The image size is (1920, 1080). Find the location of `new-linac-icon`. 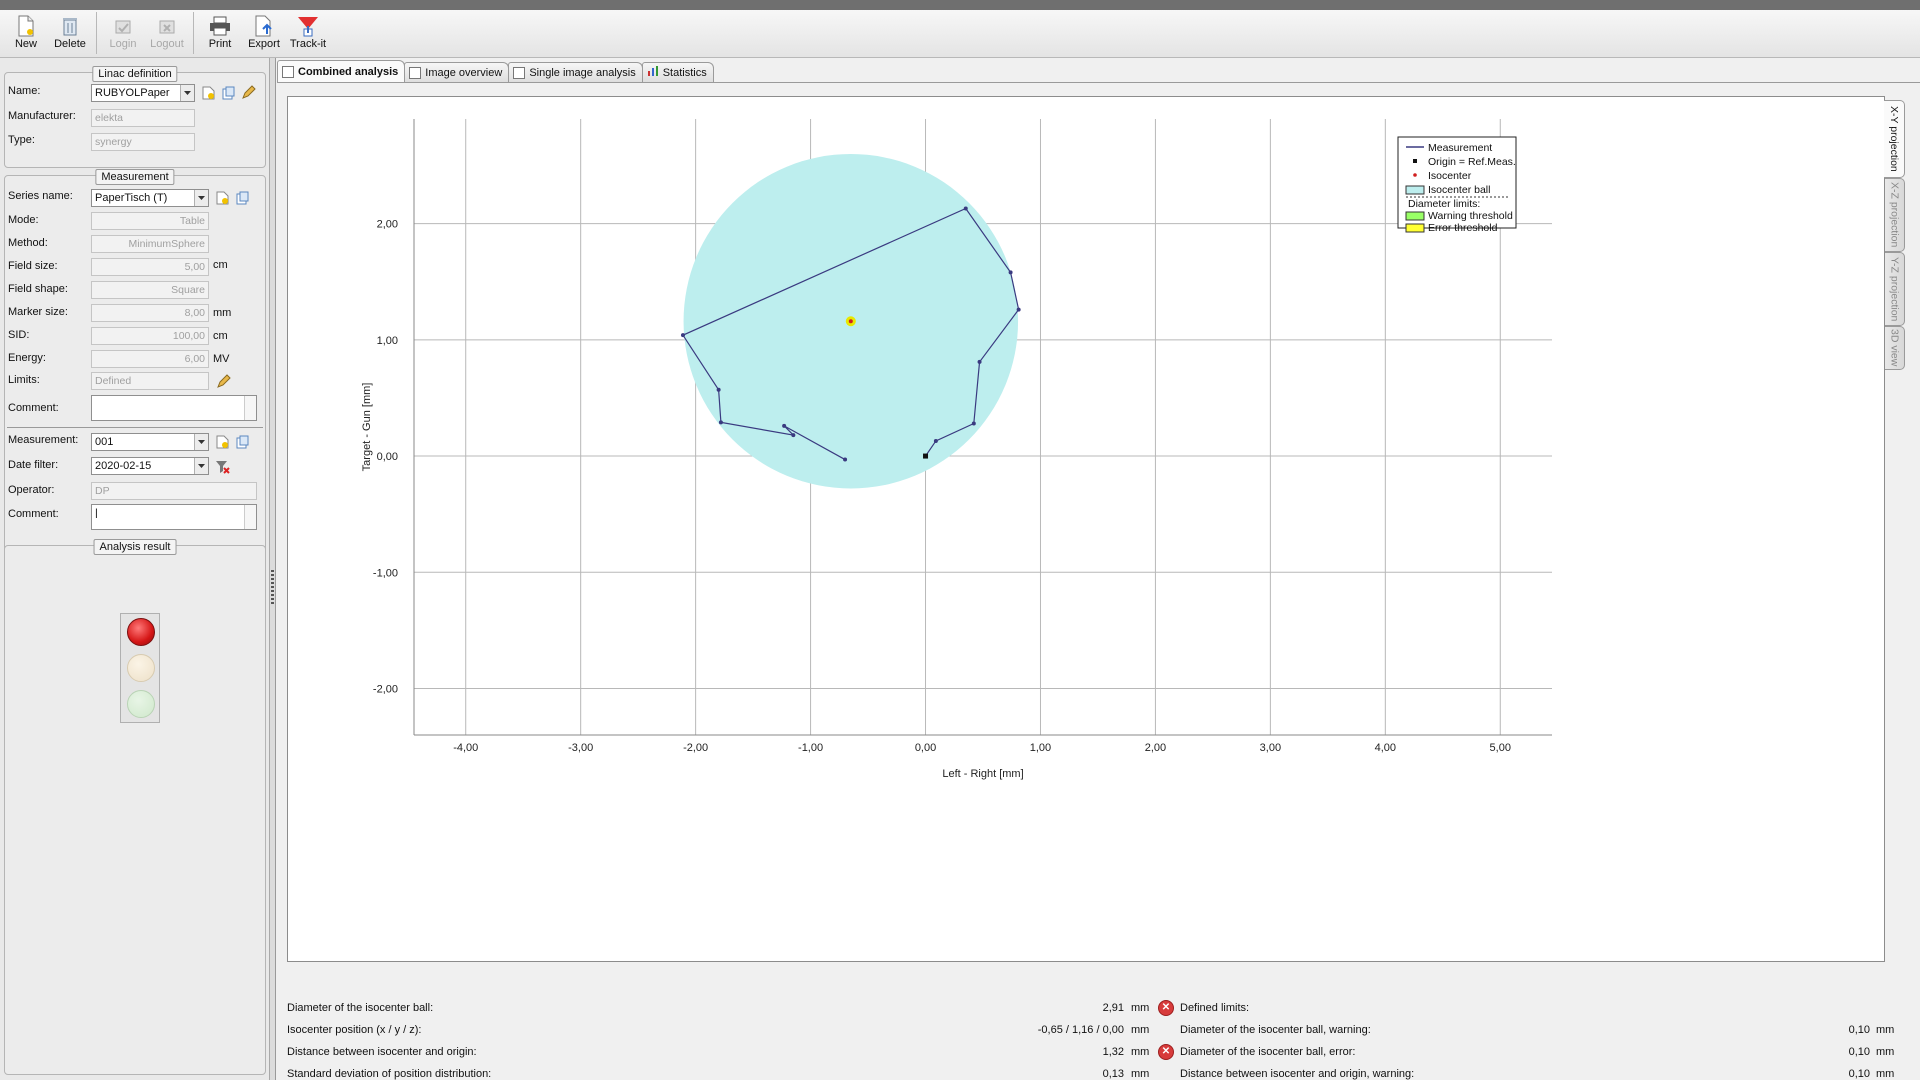

new-linac-icon is located at coordinates (208, 93).